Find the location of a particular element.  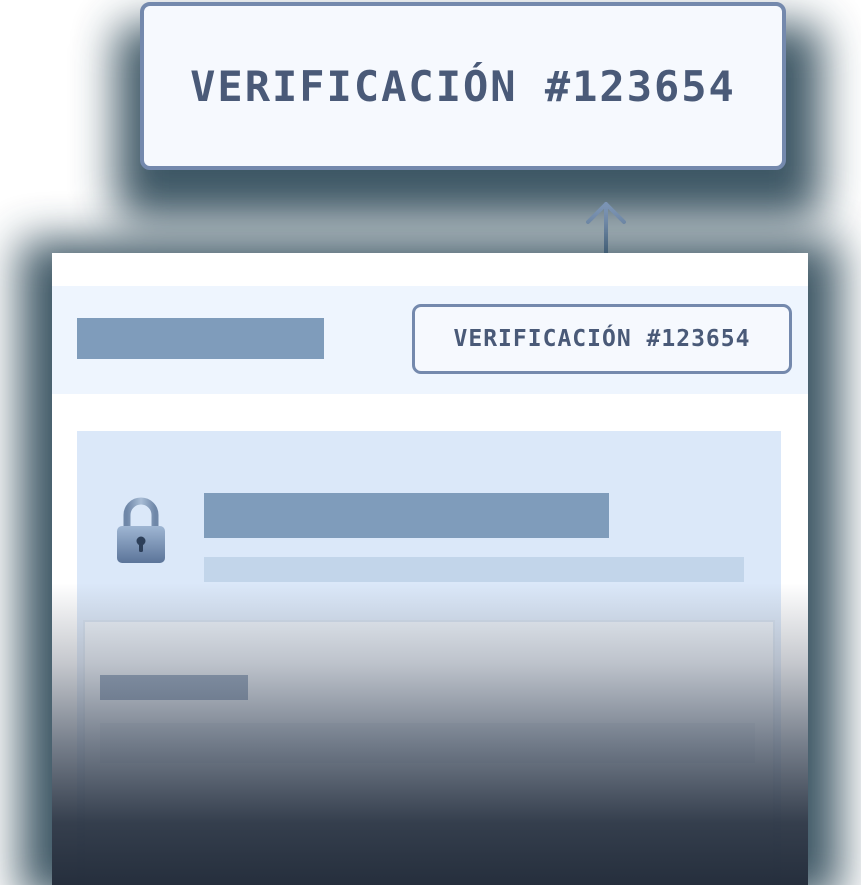

verification-badge: VERIFICACIÓN #123654 is located at coordinates (602, 339).